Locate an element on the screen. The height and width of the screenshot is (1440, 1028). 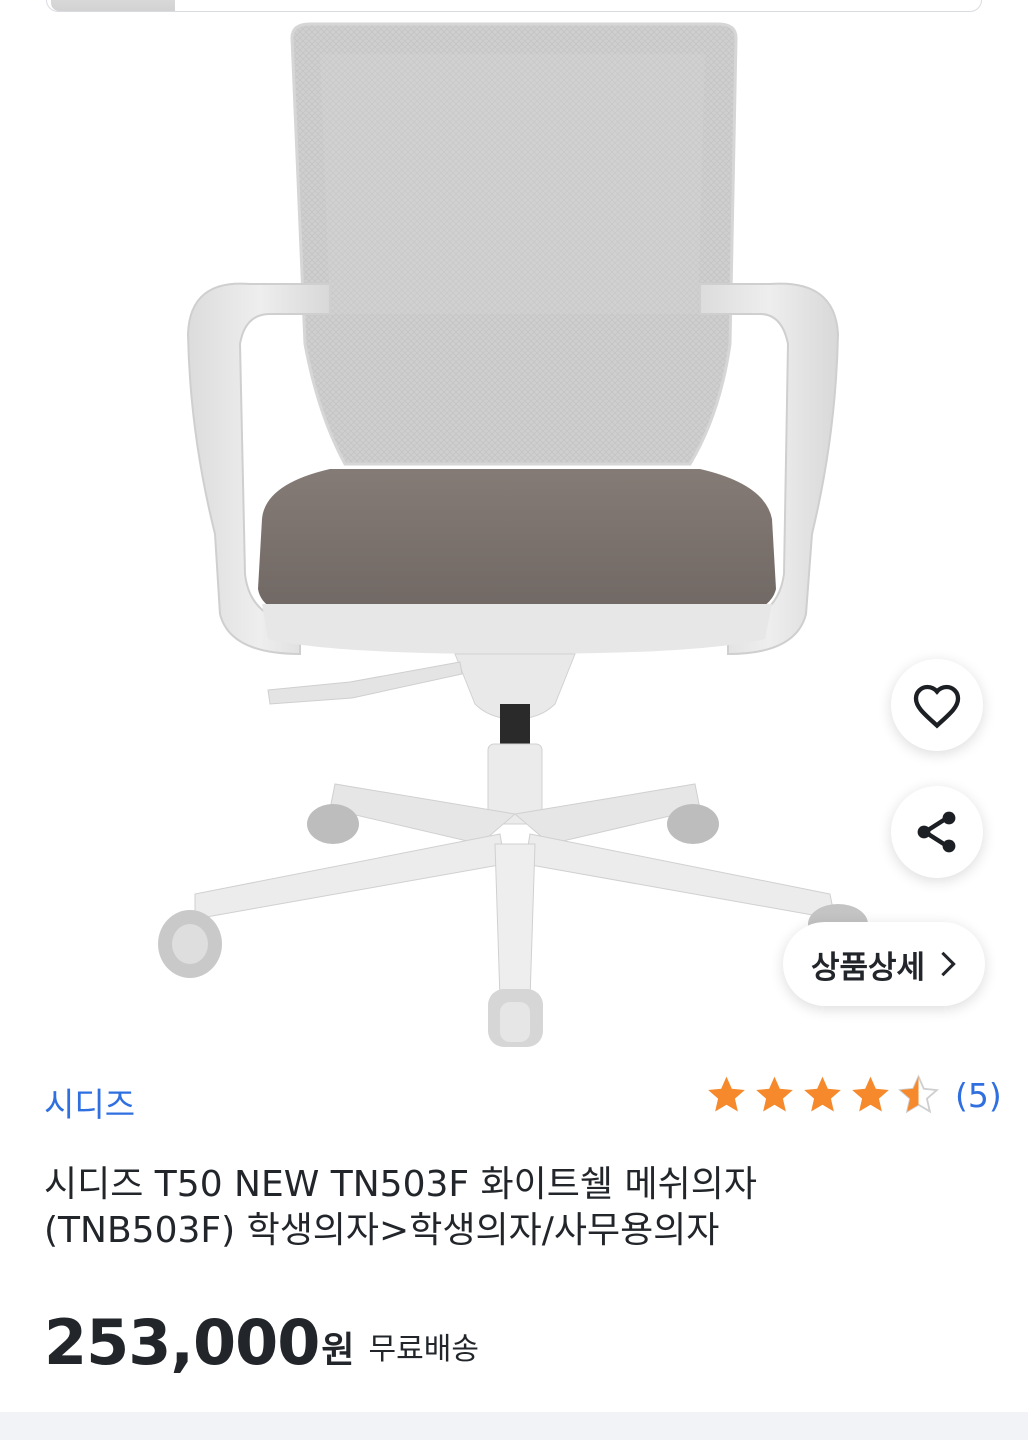
price-row: 253,000 원 무료배송 is located at coordinates (261, 1343).